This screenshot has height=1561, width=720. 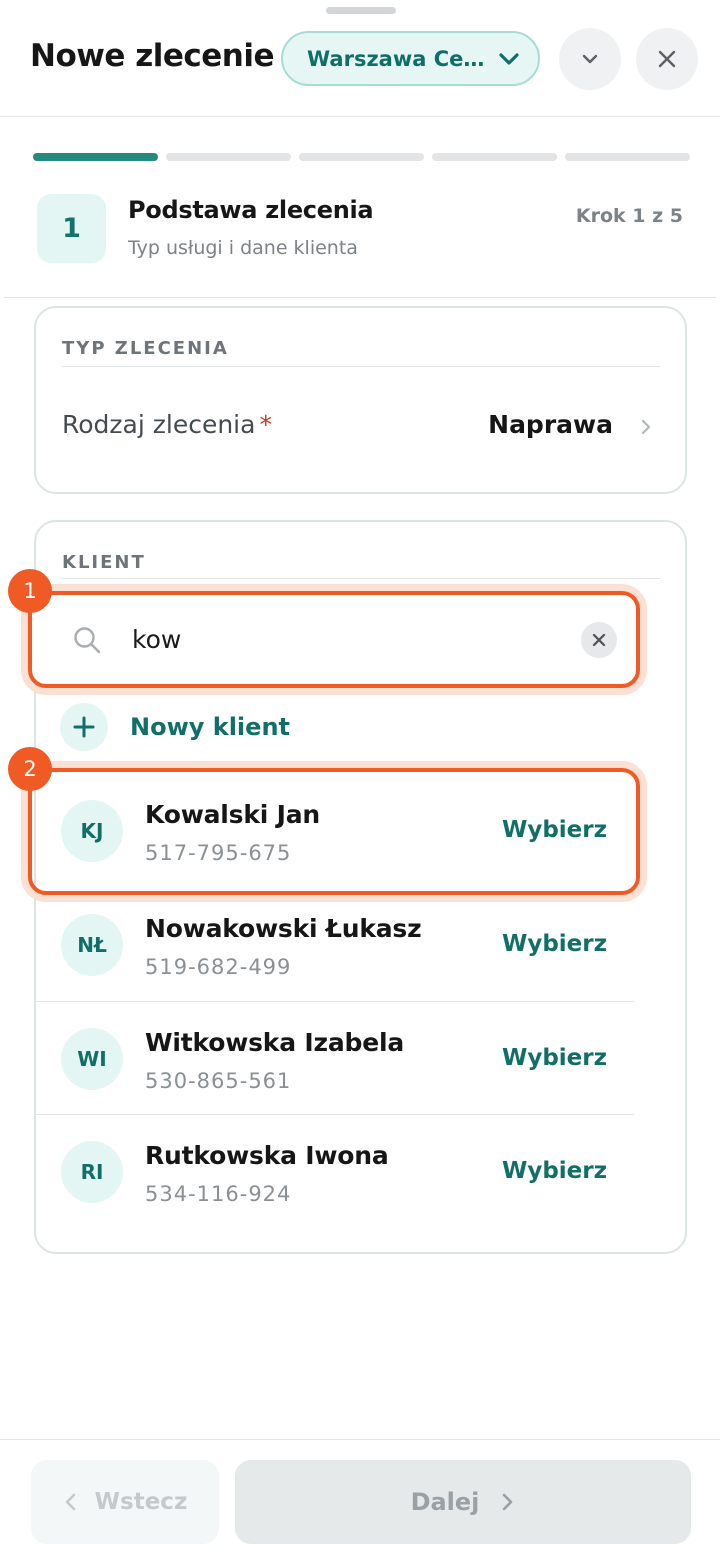 I want to click on client-result-row: NŁ Nowakowski Łukasz 519-682-499 Wybierz, so click(x=335, y=944).